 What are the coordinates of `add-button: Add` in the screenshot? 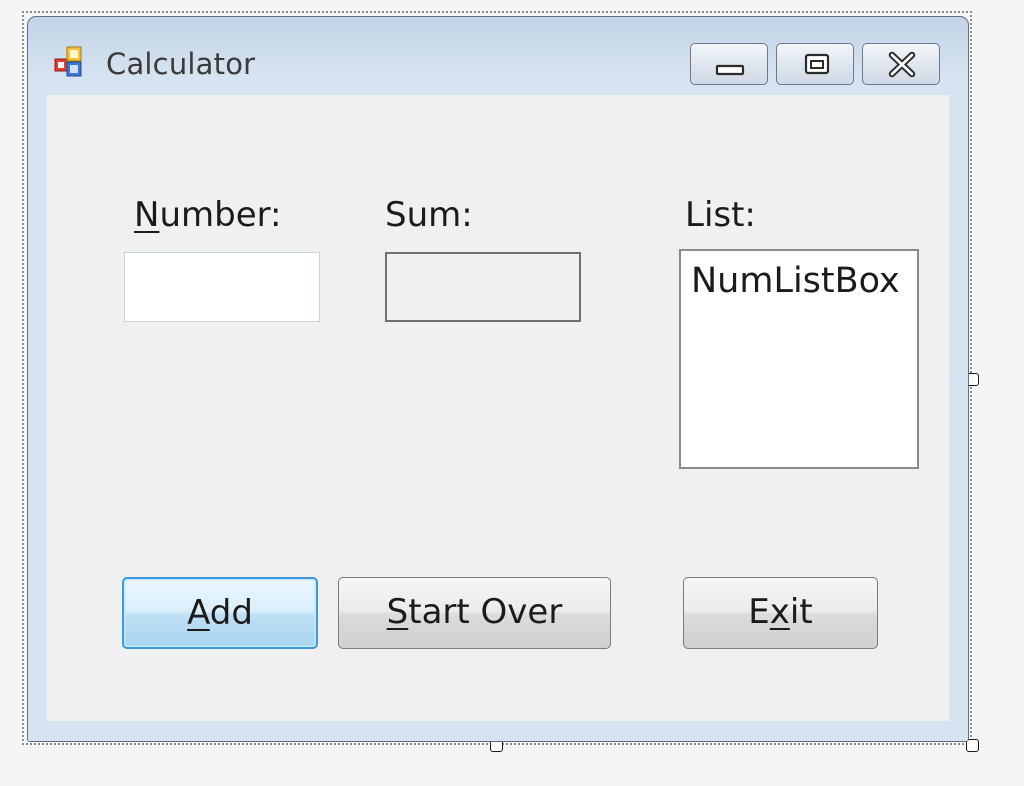 It's located at (220, 613).